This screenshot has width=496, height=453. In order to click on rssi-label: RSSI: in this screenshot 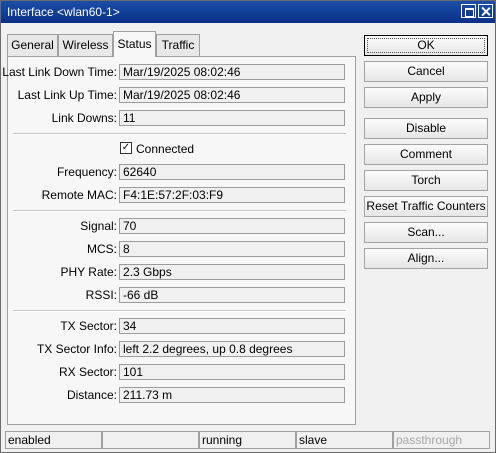, I will do `click(101, 295)`.